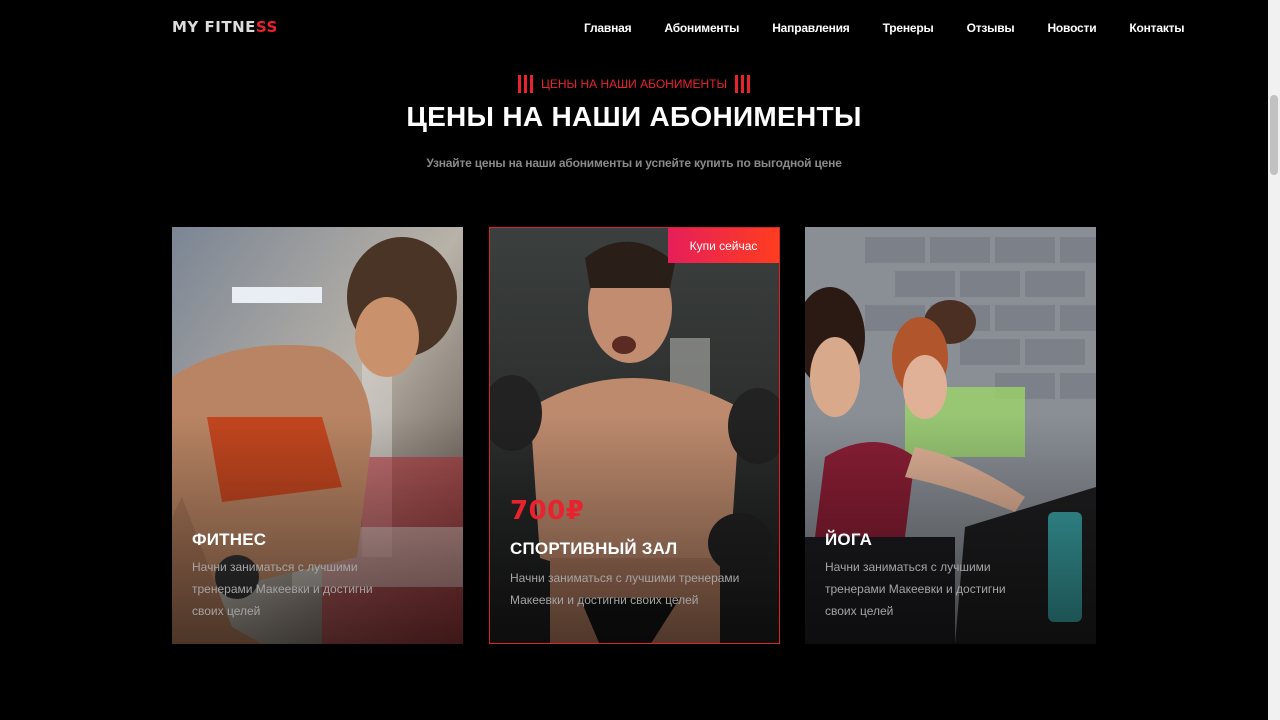 This screenshot has height=720, width=1280. I want to click on nav-link-home: Главная, so click(608, 28).